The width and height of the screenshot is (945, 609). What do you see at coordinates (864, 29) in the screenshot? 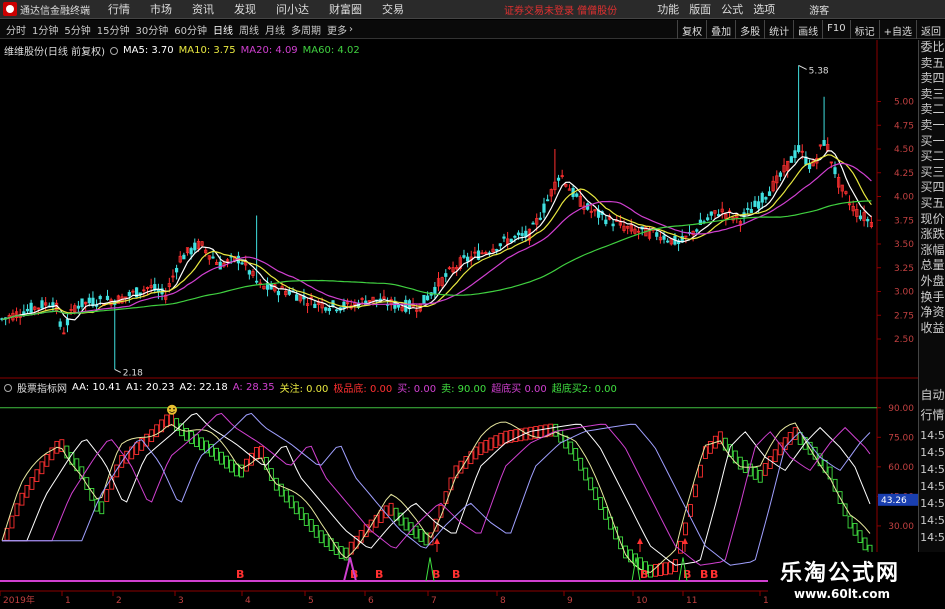
I see `tool-mark: 标记` at bounding box center [864, 29].